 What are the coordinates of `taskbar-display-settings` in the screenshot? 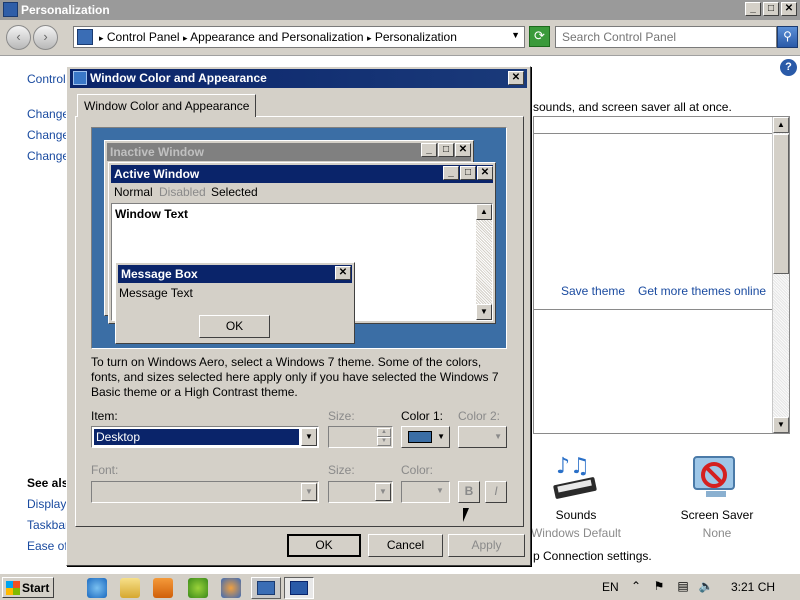 It's located at (299, 588).